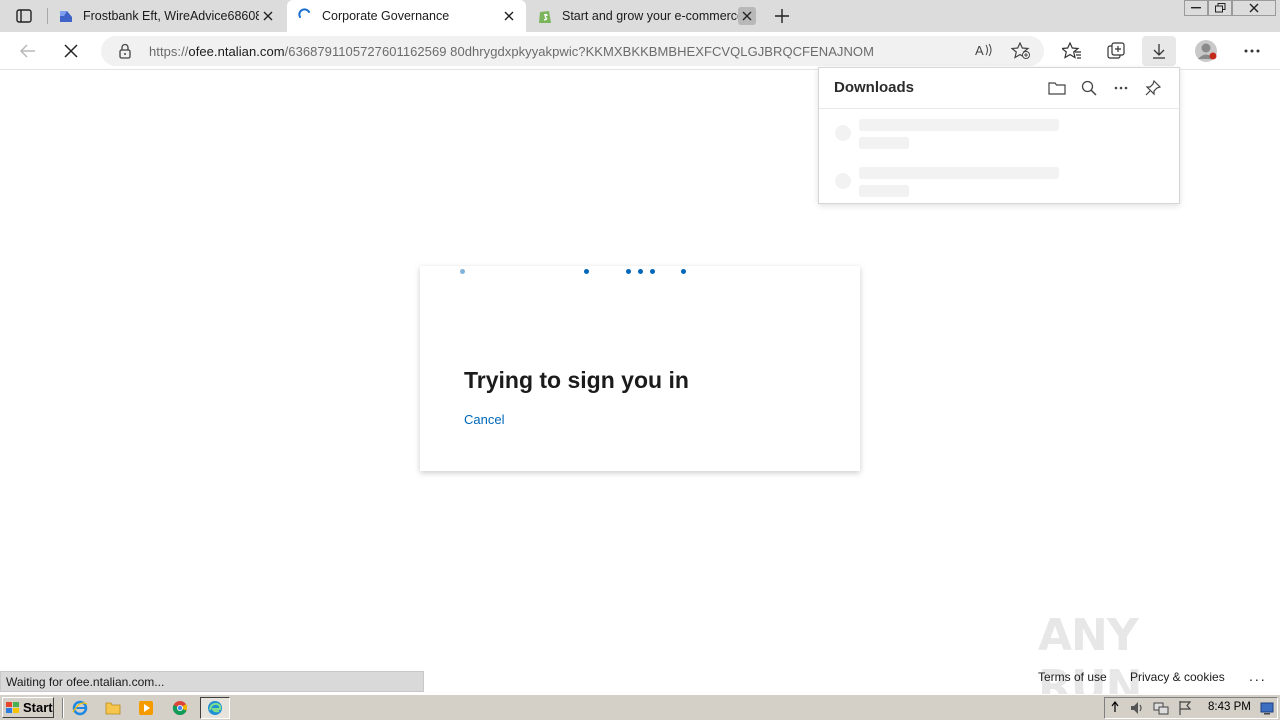  What do you see at coordinates (1185, 710) in the screenshot?
I see `action-center-flag-icon` at bounding box center [1185, 710].